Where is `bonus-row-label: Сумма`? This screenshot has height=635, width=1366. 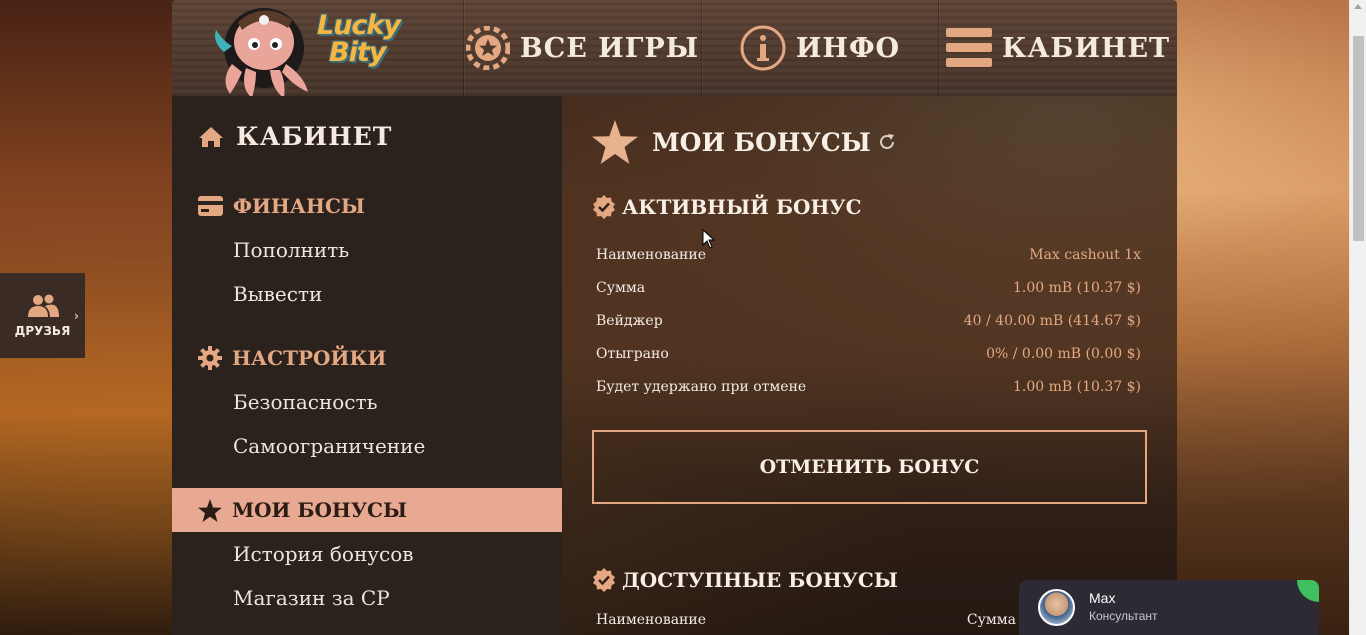 bonus-row-label: Сумма is located at coordinates (621, 288).